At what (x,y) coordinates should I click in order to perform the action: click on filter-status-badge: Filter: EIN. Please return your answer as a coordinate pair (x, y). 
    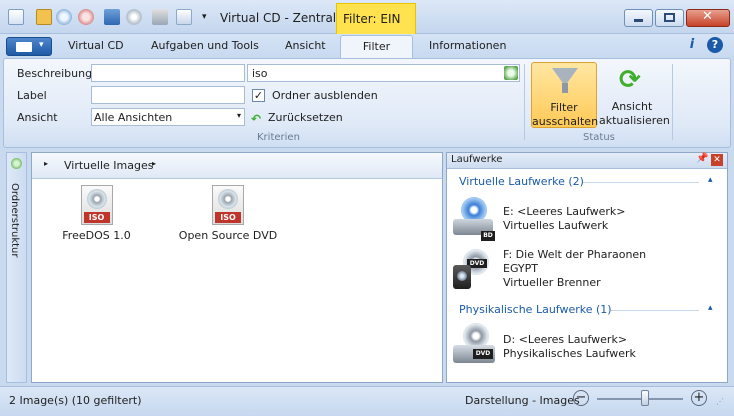
    Looking at the image, I should click on (376, 18).